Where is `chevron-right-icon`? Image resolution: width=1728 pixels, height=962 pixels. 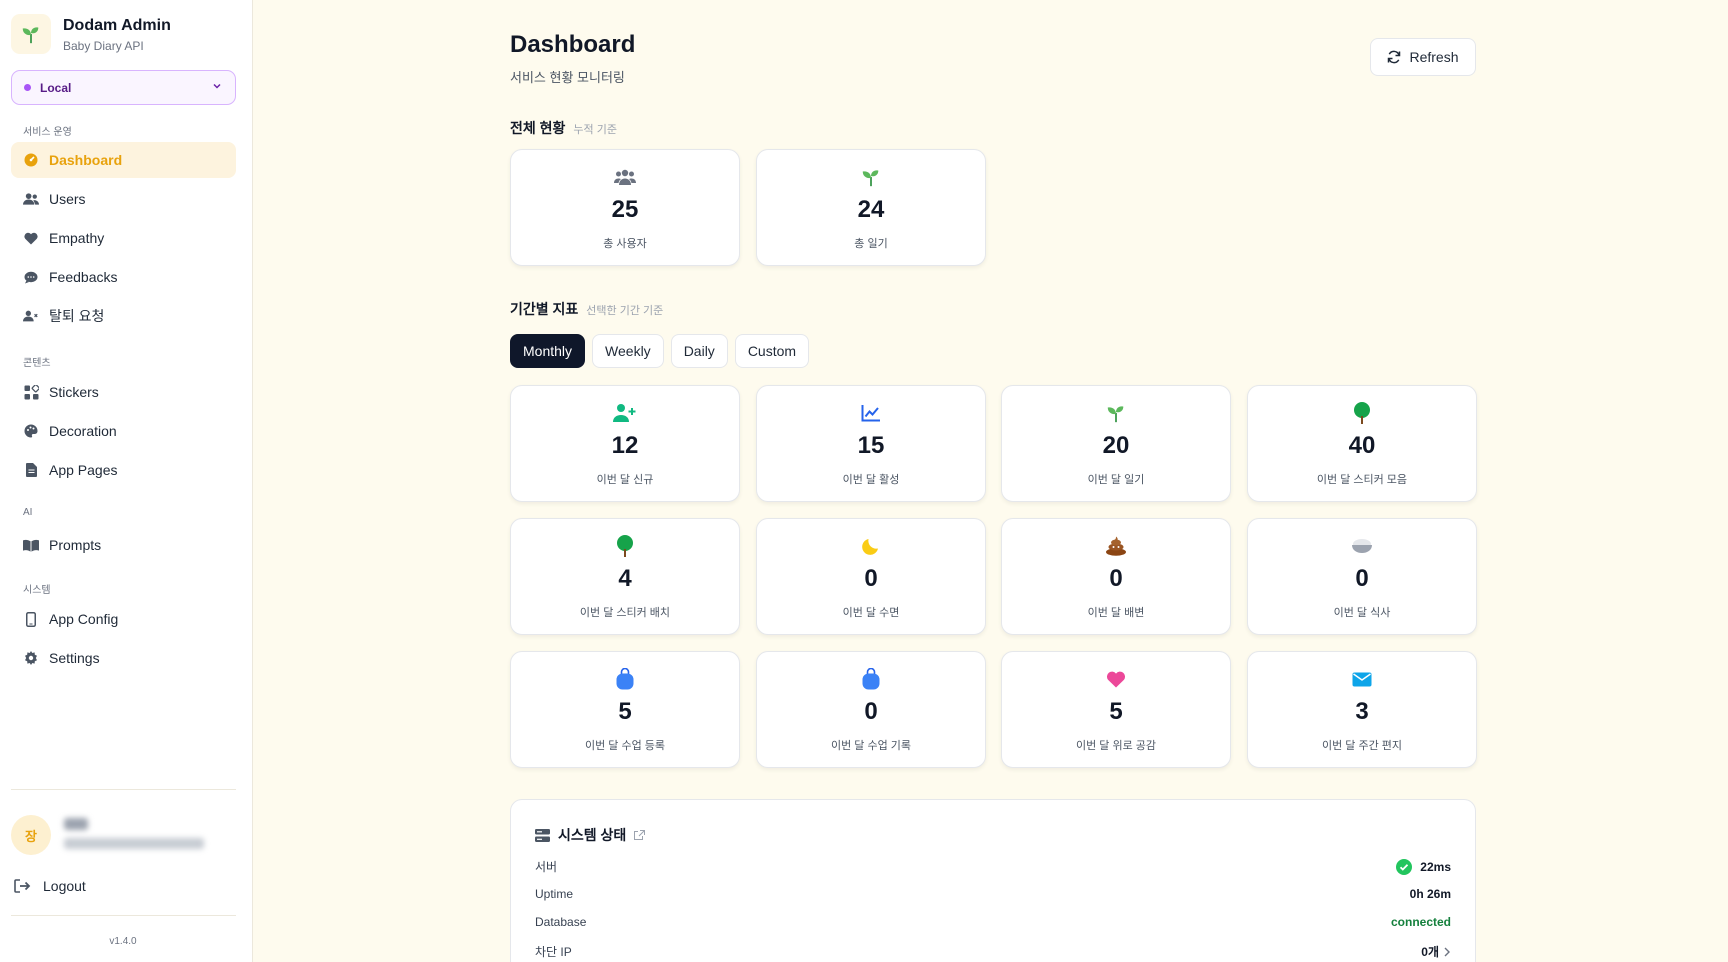 chevron-right-icon is located at coordinates (1447, 952).